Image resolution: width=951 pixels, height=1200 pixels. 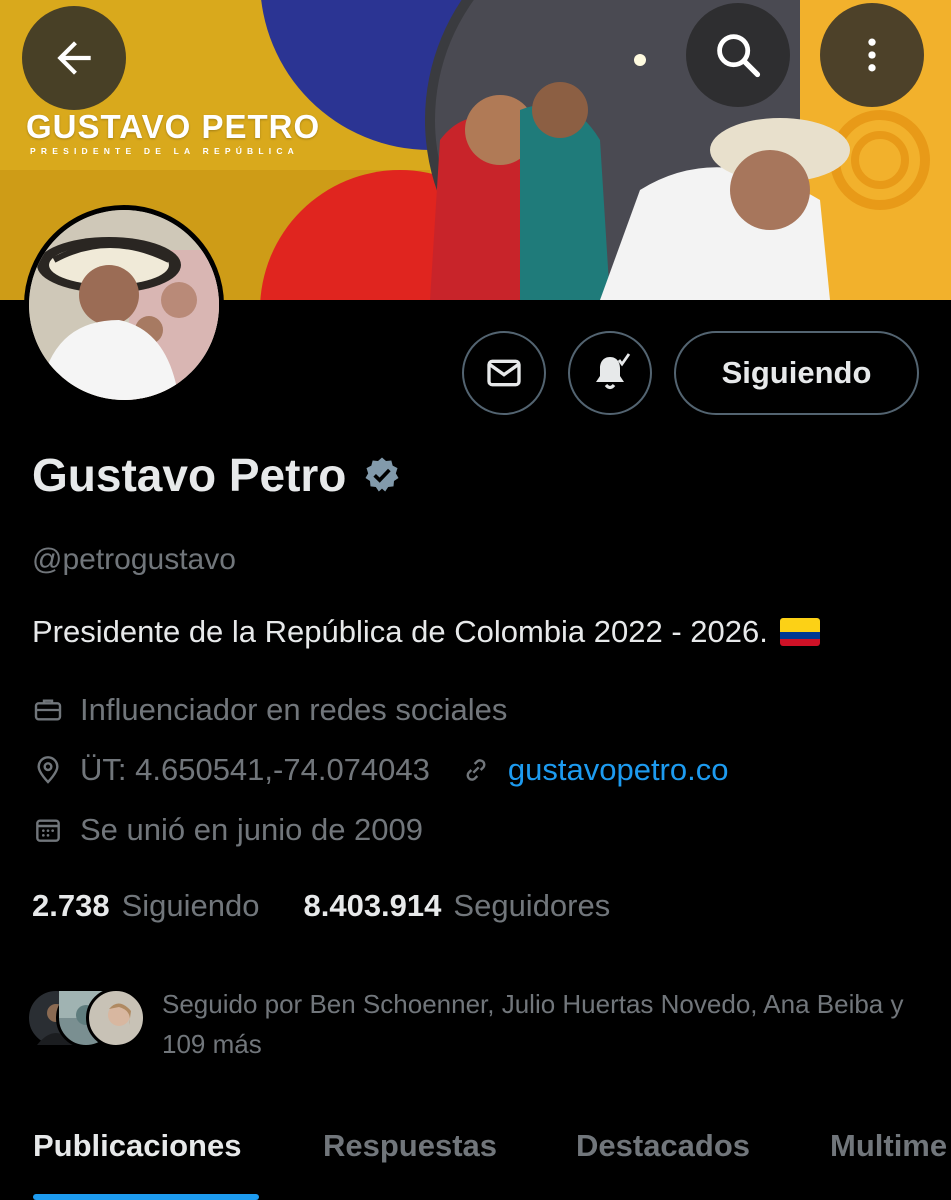 What do you see at coordinates (663, 1141) in the screenshot?
I see `tab-destacados: Destacados` at bounding box center [663, 1141].